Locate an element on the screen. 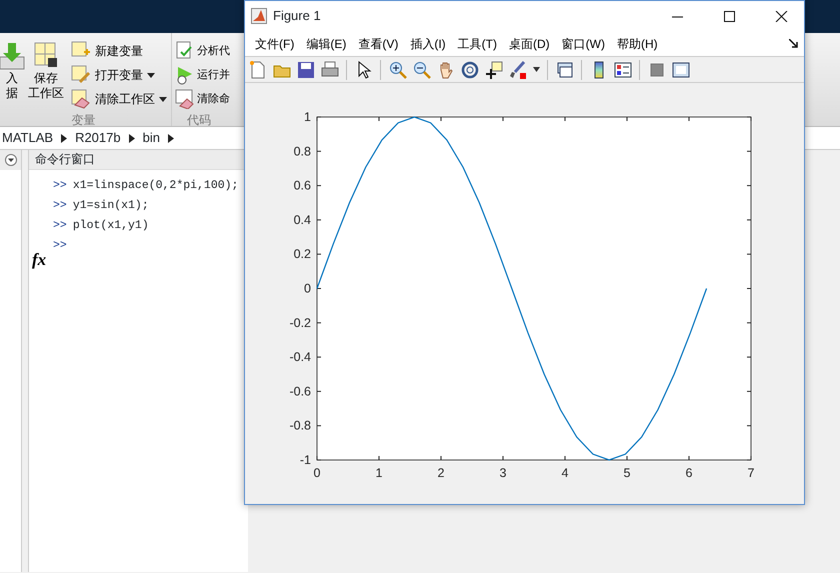 The height and width of the screenshot is (573, 840). save-button is located at coordinates (305, 69).